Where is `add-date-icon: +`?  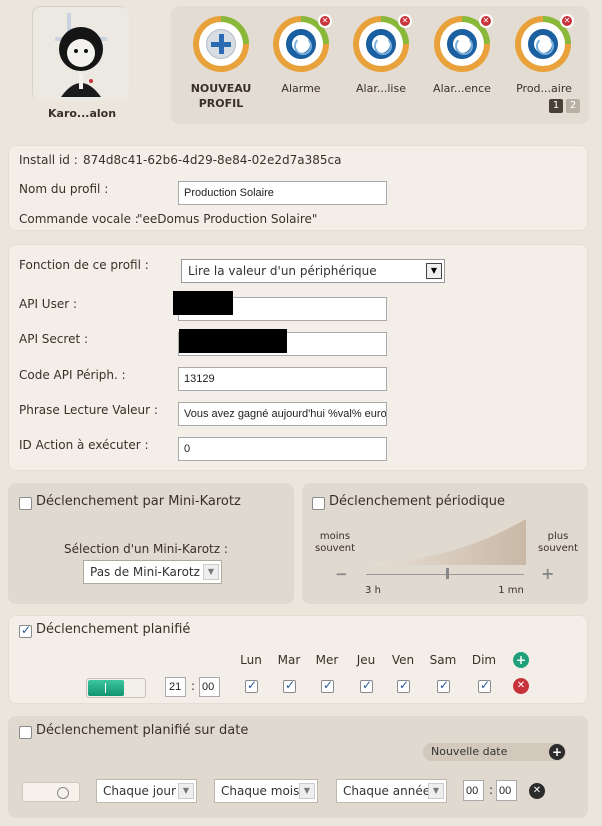 add-date-icon: + is located at coordinates (557, 752).